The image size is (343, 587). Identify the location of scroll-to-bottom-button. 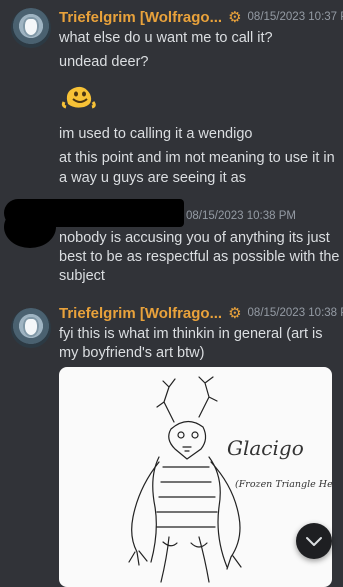
(314, 541).